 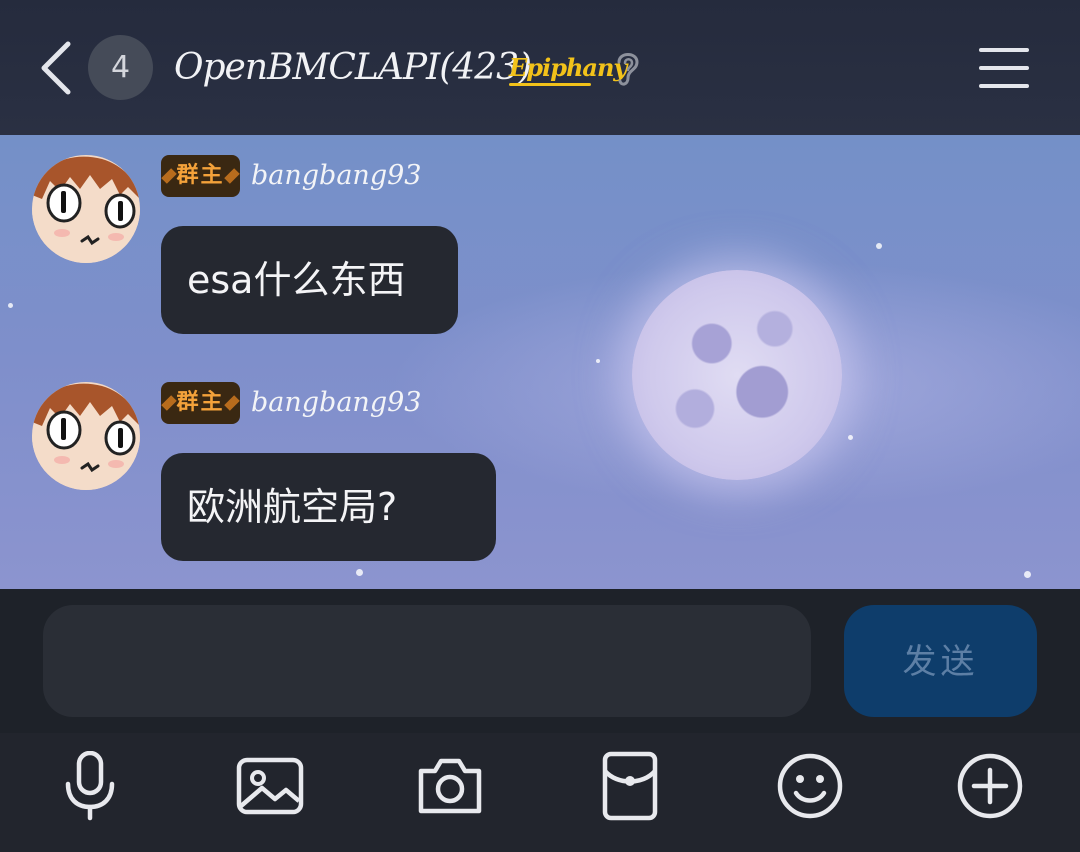 What do you see at coordinates (630, 786) in the screenshot?
I see `red-packet-icon` at bounding box center [630, 786].